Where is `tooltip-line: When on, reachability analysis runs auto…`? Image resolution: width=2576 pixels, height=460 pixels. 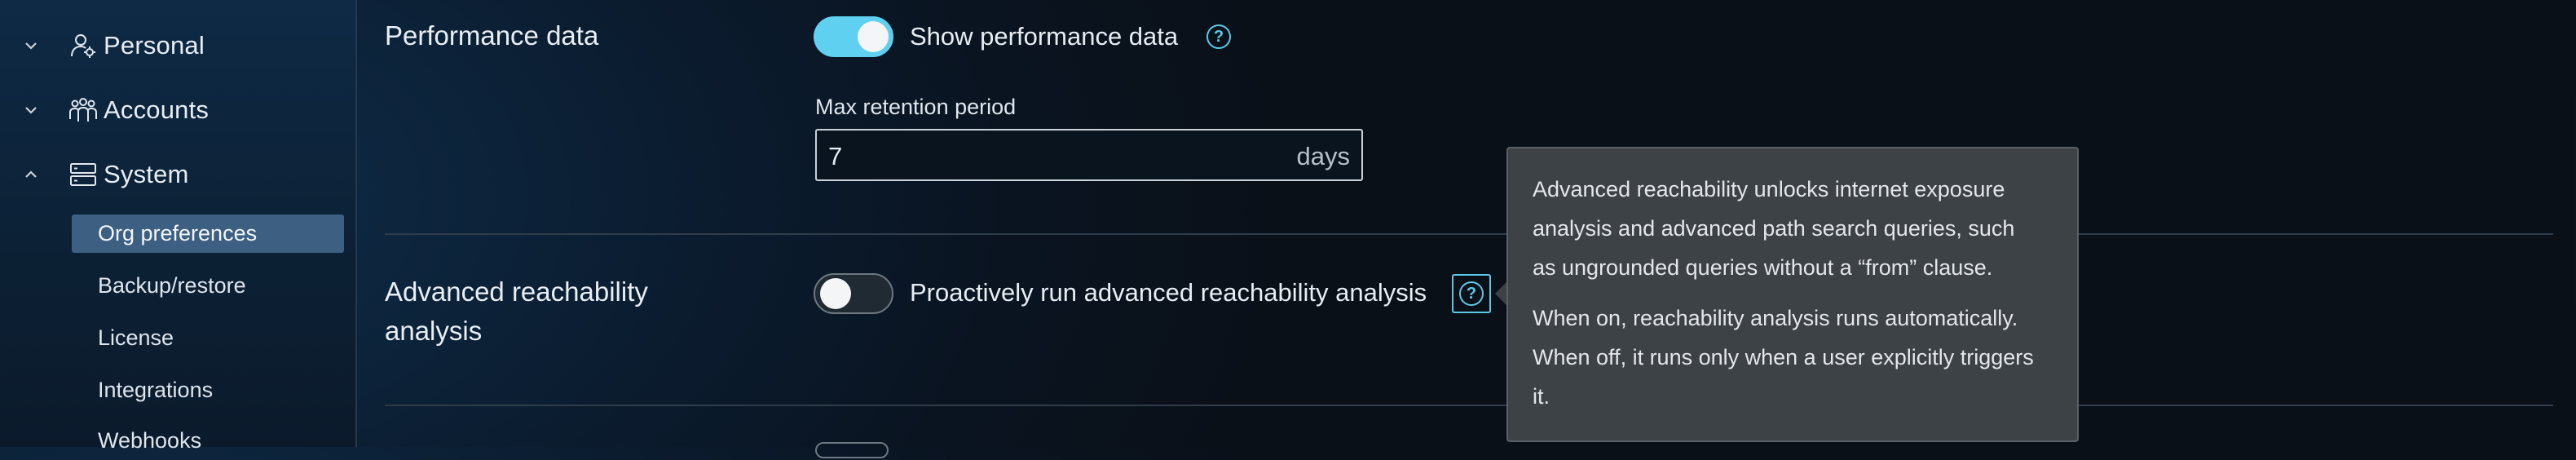
tooltip-line: When on, reachability analysis runs auto… is located at coordinates (1775, 318).